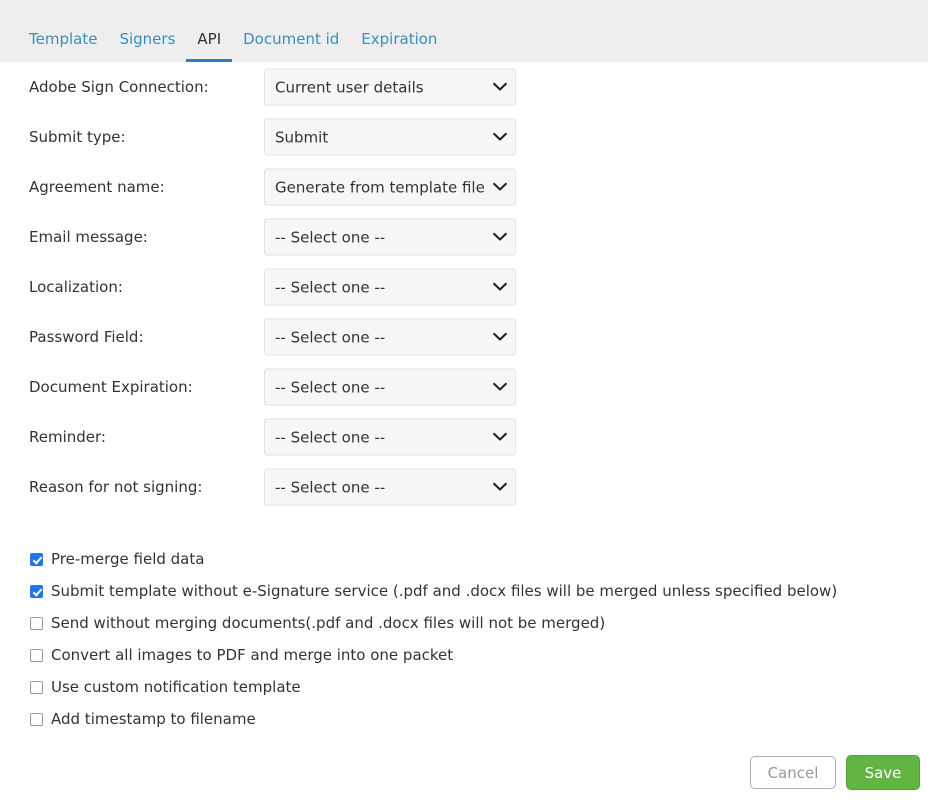 The width and height of the screenshot is (942, 809). What do you see at coordinates (111, 387) in the screenshot?
I see `form-field-label: Document Expiration:` at bounding box center [111, 387].